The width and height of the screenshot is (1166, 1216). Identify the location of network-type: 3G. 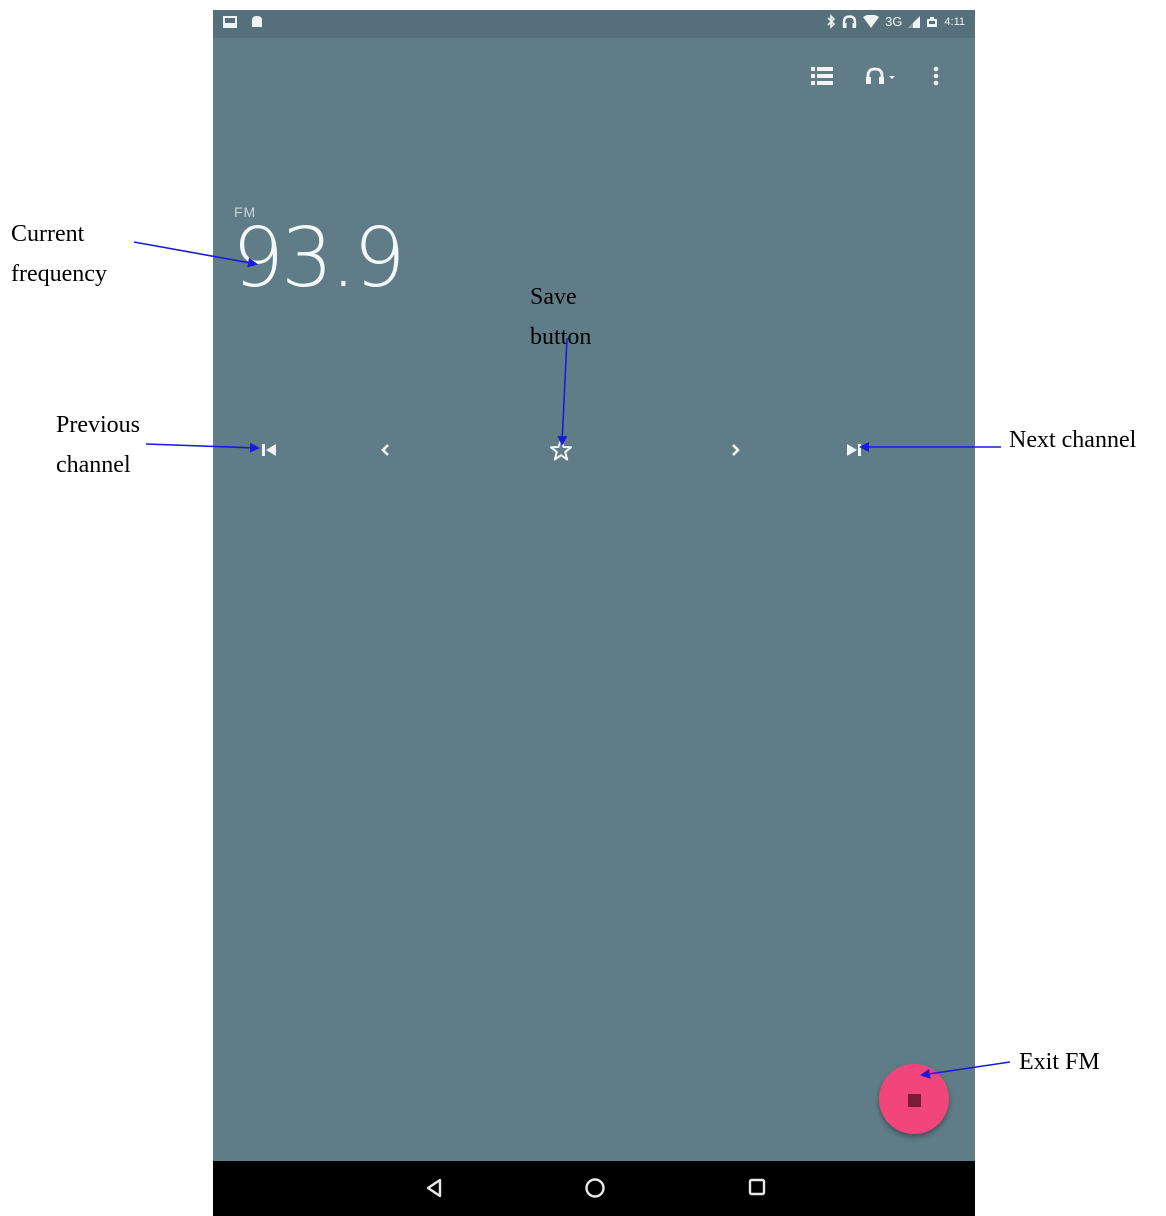
(894, 21).